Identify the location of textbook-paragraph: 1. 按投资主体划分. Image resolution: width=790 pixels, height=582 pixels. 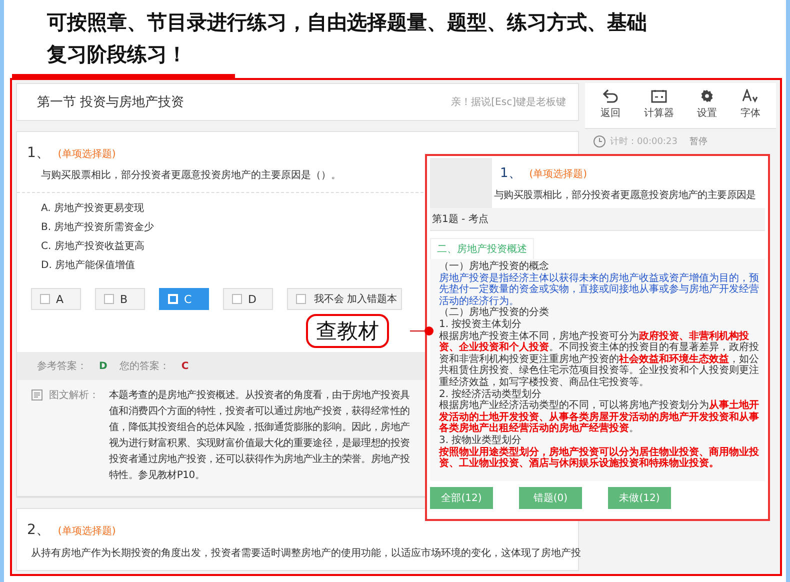
(481, 324).